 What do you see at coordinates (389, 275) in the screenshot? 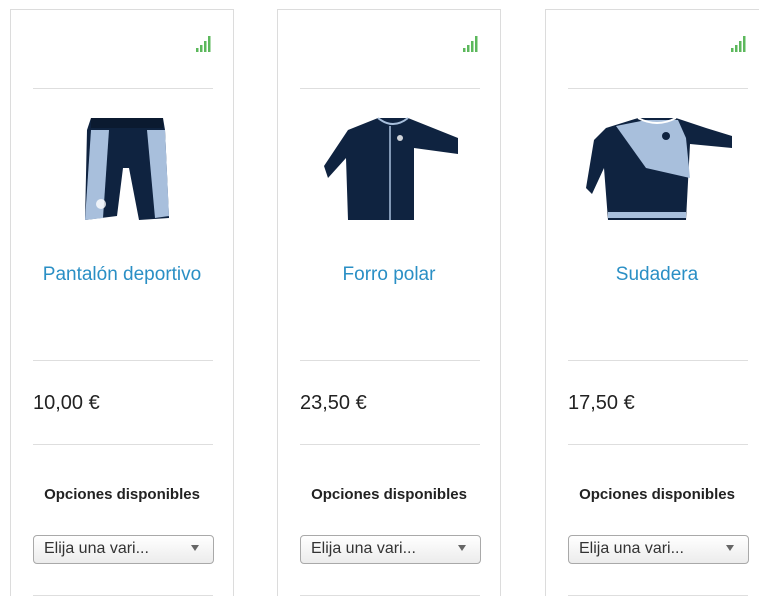
I see `product-title-link: Forro polar` at bounding box center [389, 275].